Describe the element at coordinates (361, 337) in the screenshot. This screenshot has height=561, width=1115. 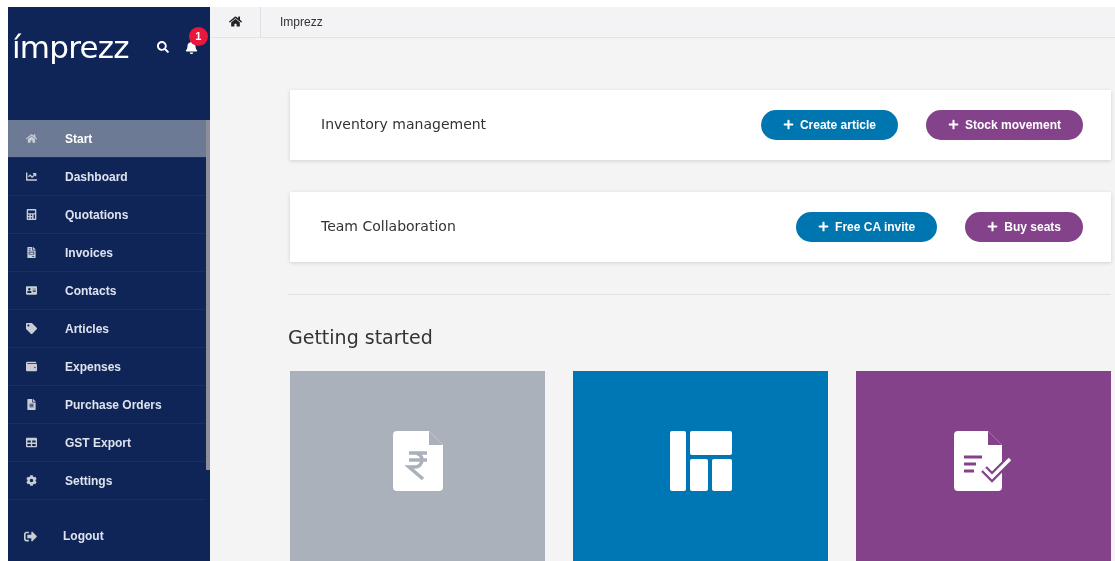
I see `section-heading: Getting started` at that location.